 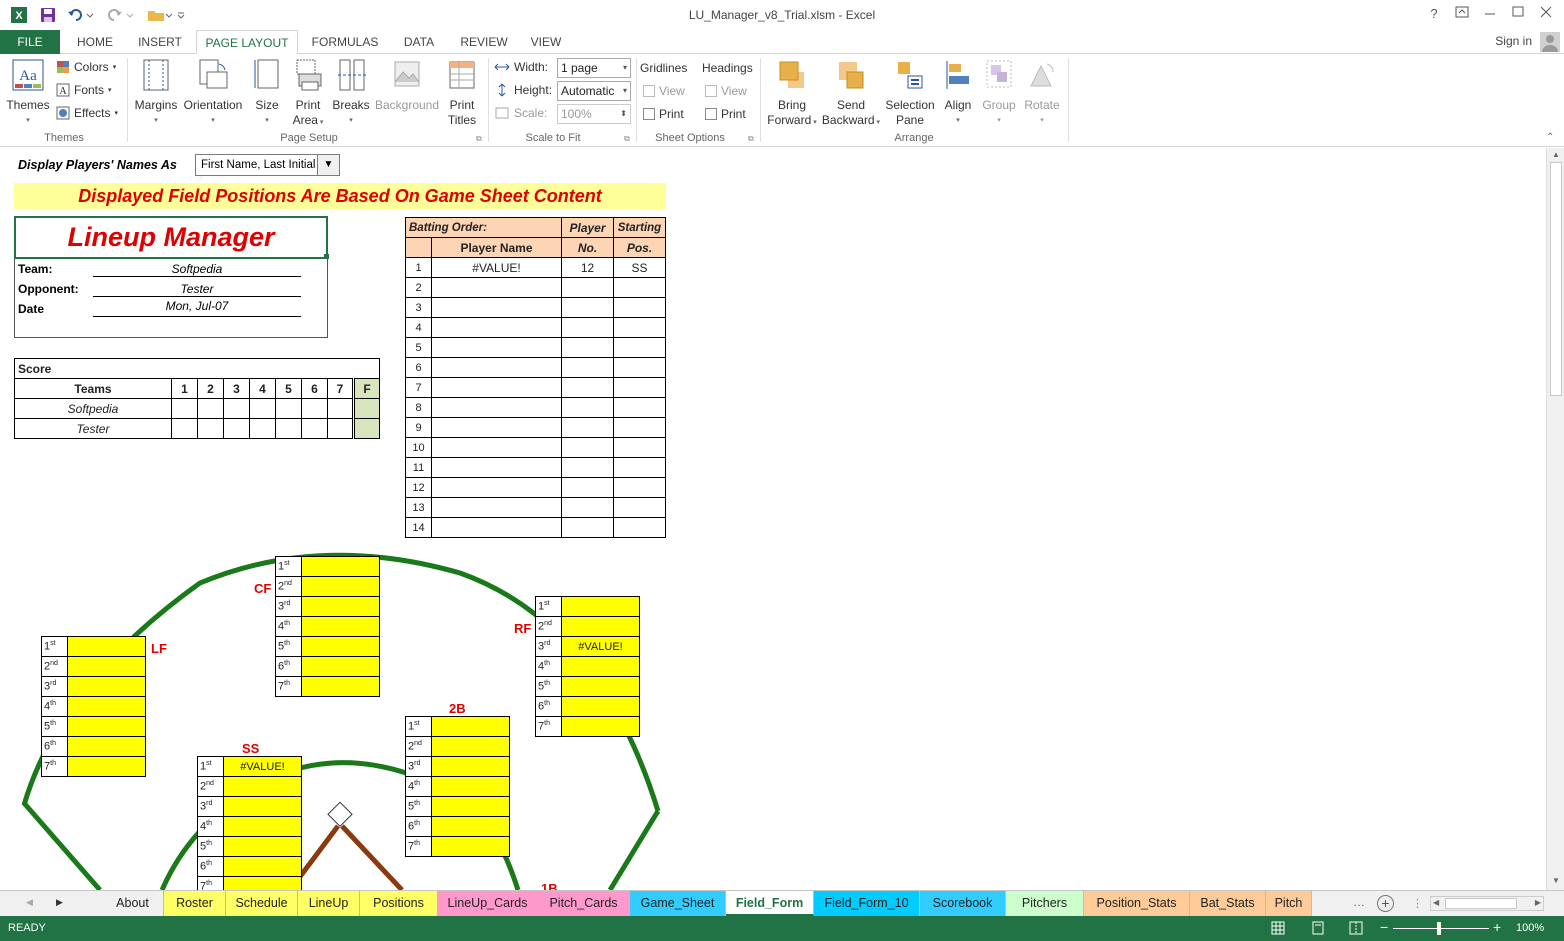 I want to click on sheet-tab-scorebook: Scorebook, so click(x=963, y=903).